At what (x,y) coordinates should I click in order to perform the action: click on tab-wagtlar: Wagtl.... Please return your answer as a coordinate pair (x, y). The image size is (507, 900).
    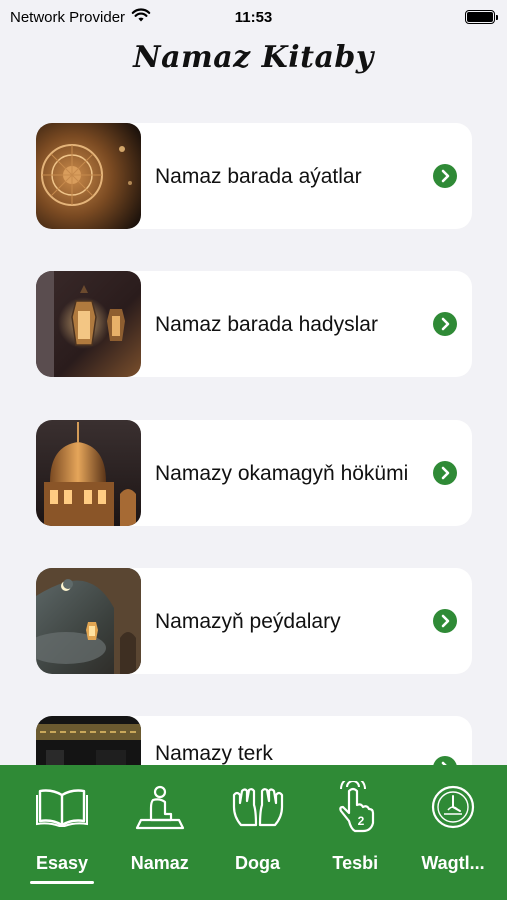
    Looking at the image, I should click on (453, 832).